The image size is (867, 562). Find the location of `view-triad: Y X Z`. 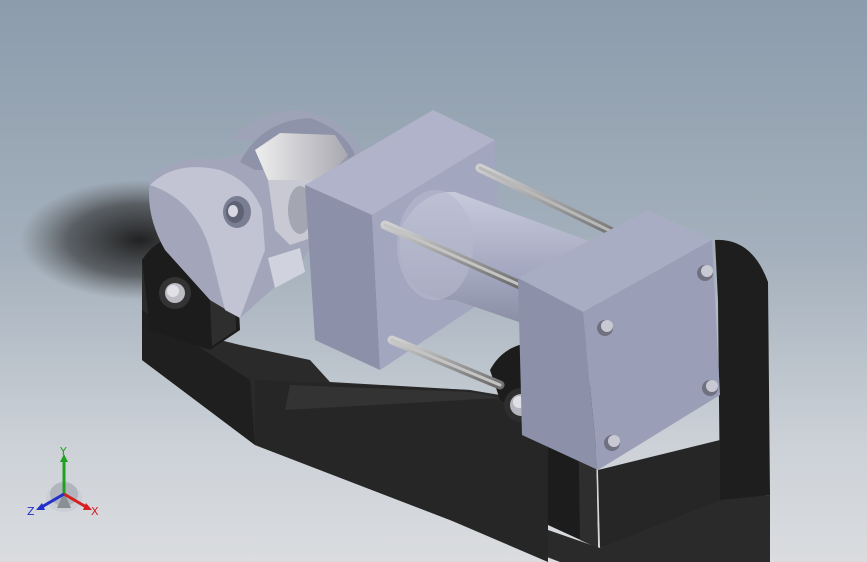

view-triad: Y X Z is located at coordinates (64, 486).